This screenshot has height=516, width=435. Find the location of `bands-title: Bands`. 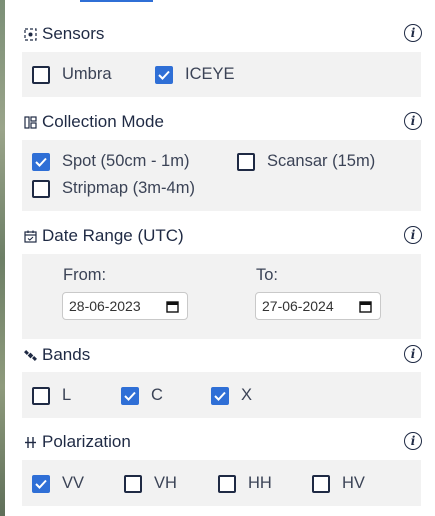

bands-title: Bands is located at coordinates (66, 354).